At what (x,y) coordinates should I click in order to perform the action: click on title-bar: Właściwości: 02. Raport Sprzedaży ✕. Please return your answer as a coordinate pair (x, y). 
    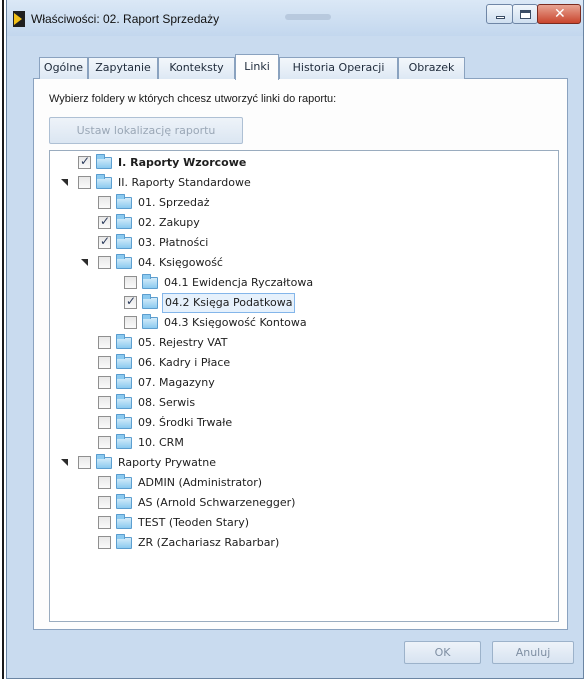
    Looking at the image, I should click on (295, 18).